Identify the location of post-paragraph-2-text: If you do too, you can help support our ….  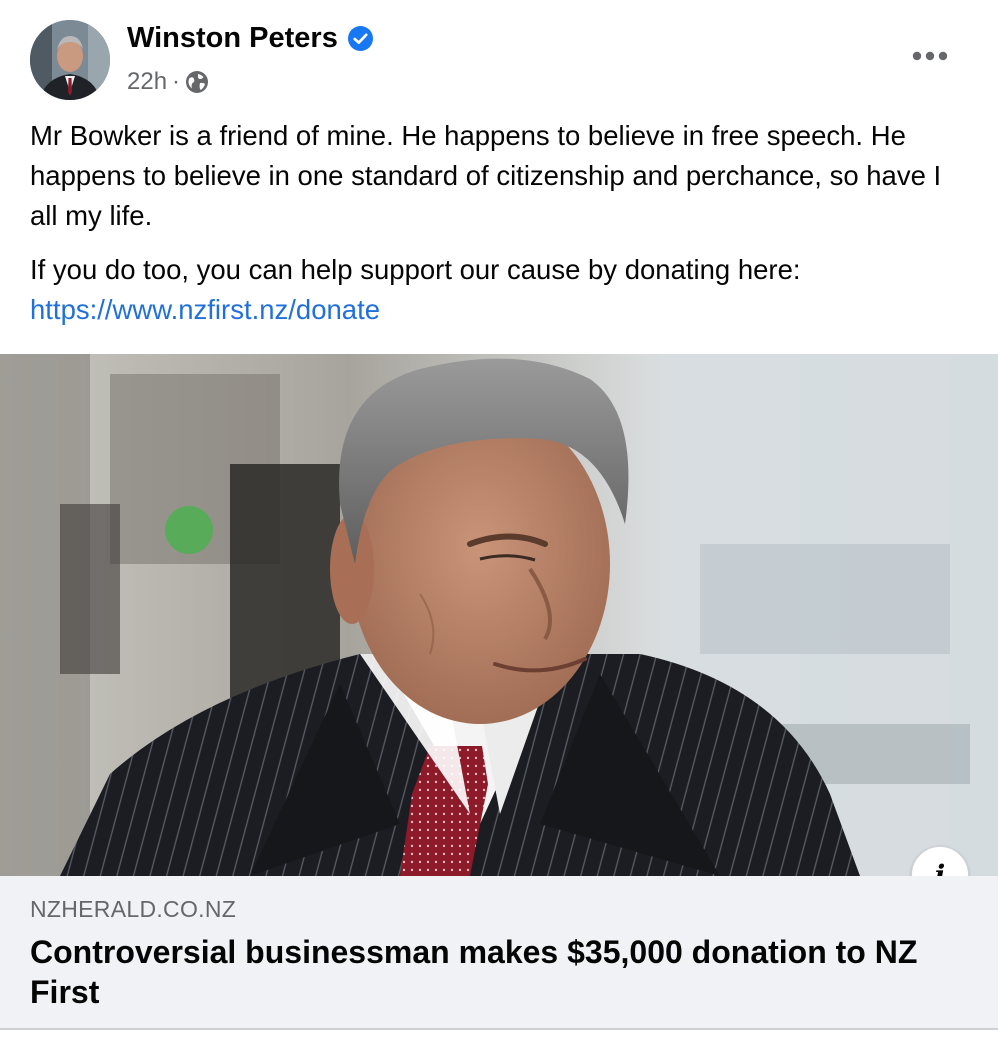
(415, 269).